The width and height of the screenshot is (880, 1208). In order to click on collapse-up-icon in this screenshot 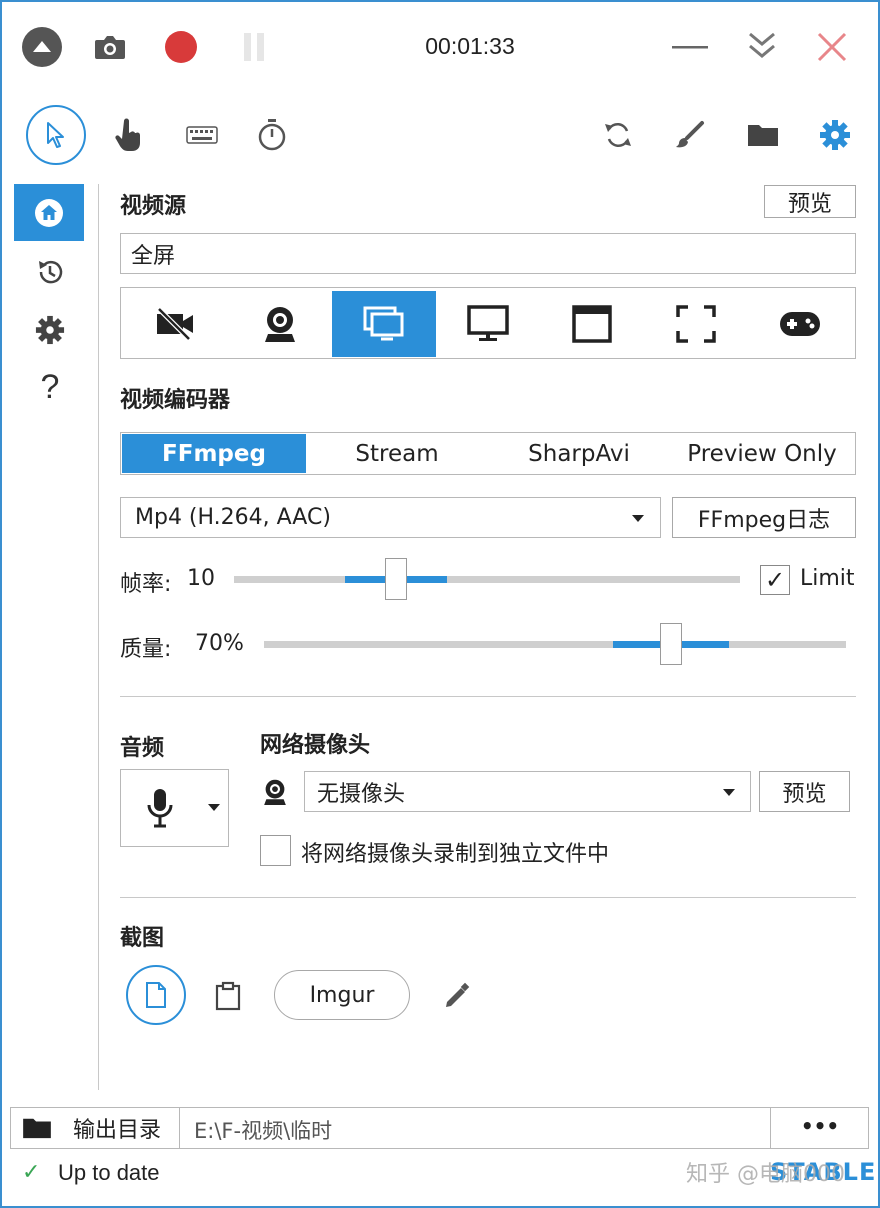, I will do `click(42, 47)`.